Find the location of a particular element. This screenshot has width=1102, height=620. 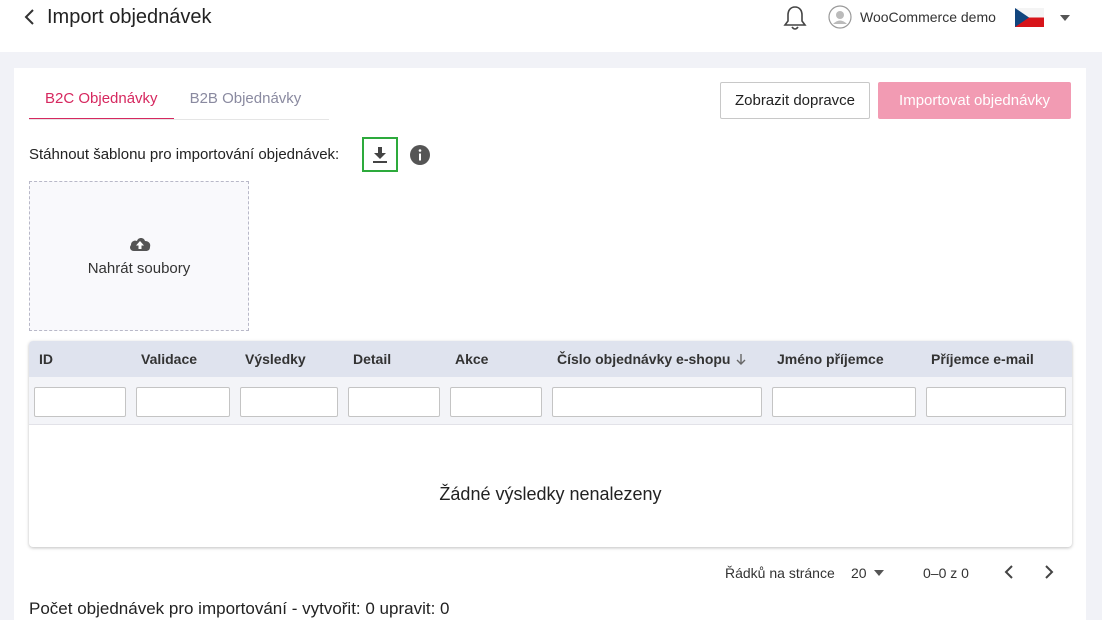

tab-b2b: B2B Objednávky is located at coordinates (246, 101).